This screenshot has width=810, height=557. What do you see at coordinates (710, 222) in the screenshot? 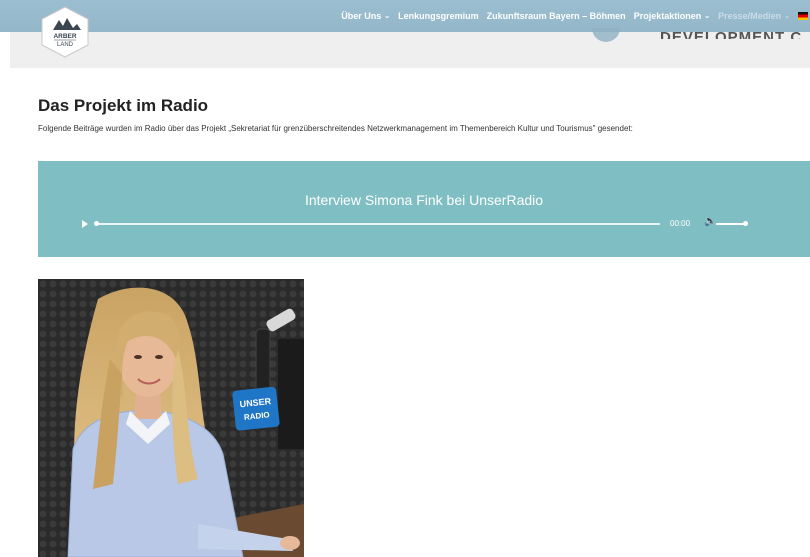
I see `volume-icon: 🔈` at bounding box center [710, 222].